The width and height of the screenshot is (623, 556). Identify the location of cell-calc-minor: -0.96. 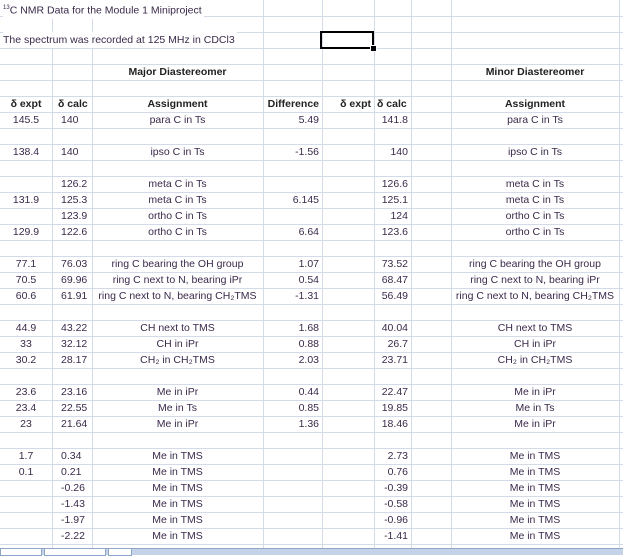
(392, 520).